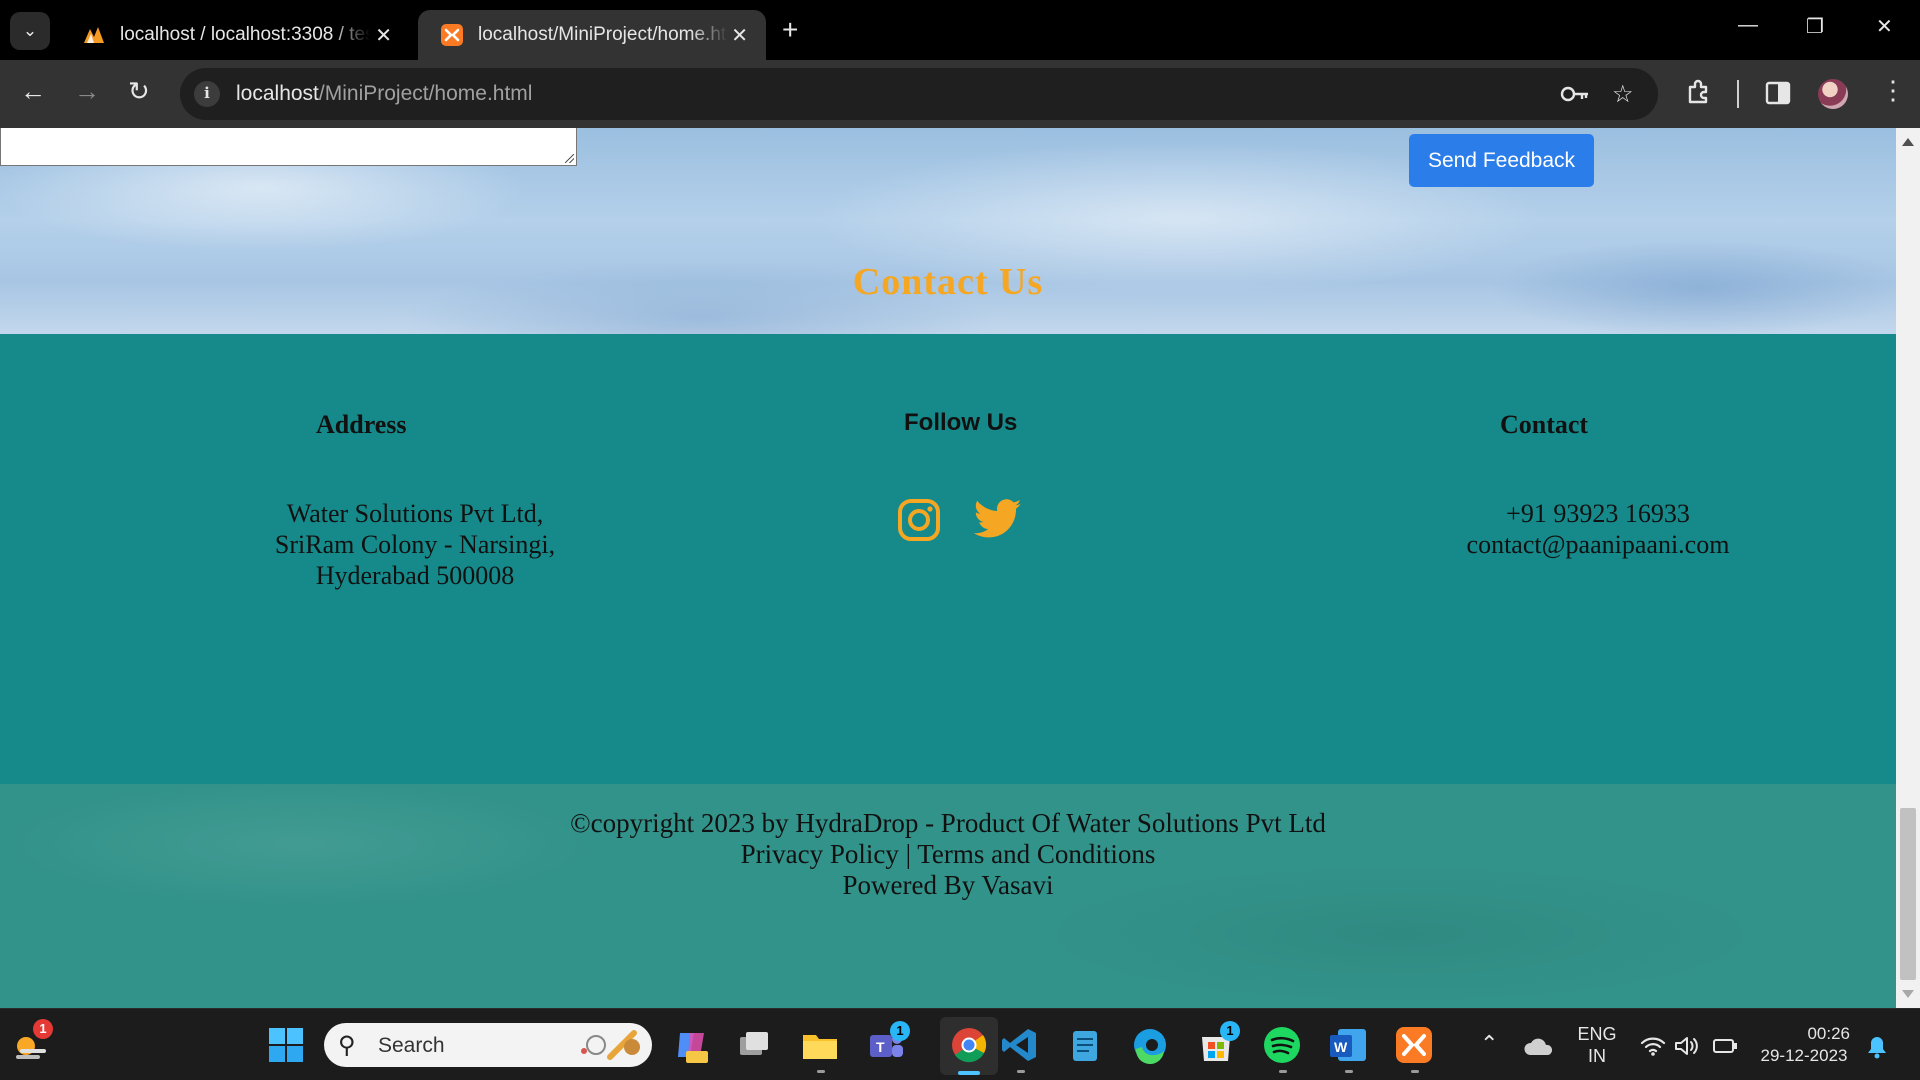 This screenshot has width=1920, height=1080. Describe the element at coordinates (998, 519) in the screenshot. I see `twitter-icon` at that location.